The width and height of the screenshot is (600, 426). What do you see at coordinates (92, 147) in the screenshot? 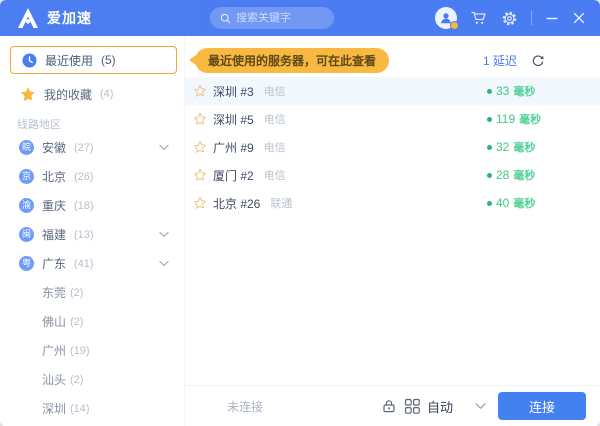
I see `sidebar-region-anhui: 皖 安徽 (27)` at bounding box center [92, 147].